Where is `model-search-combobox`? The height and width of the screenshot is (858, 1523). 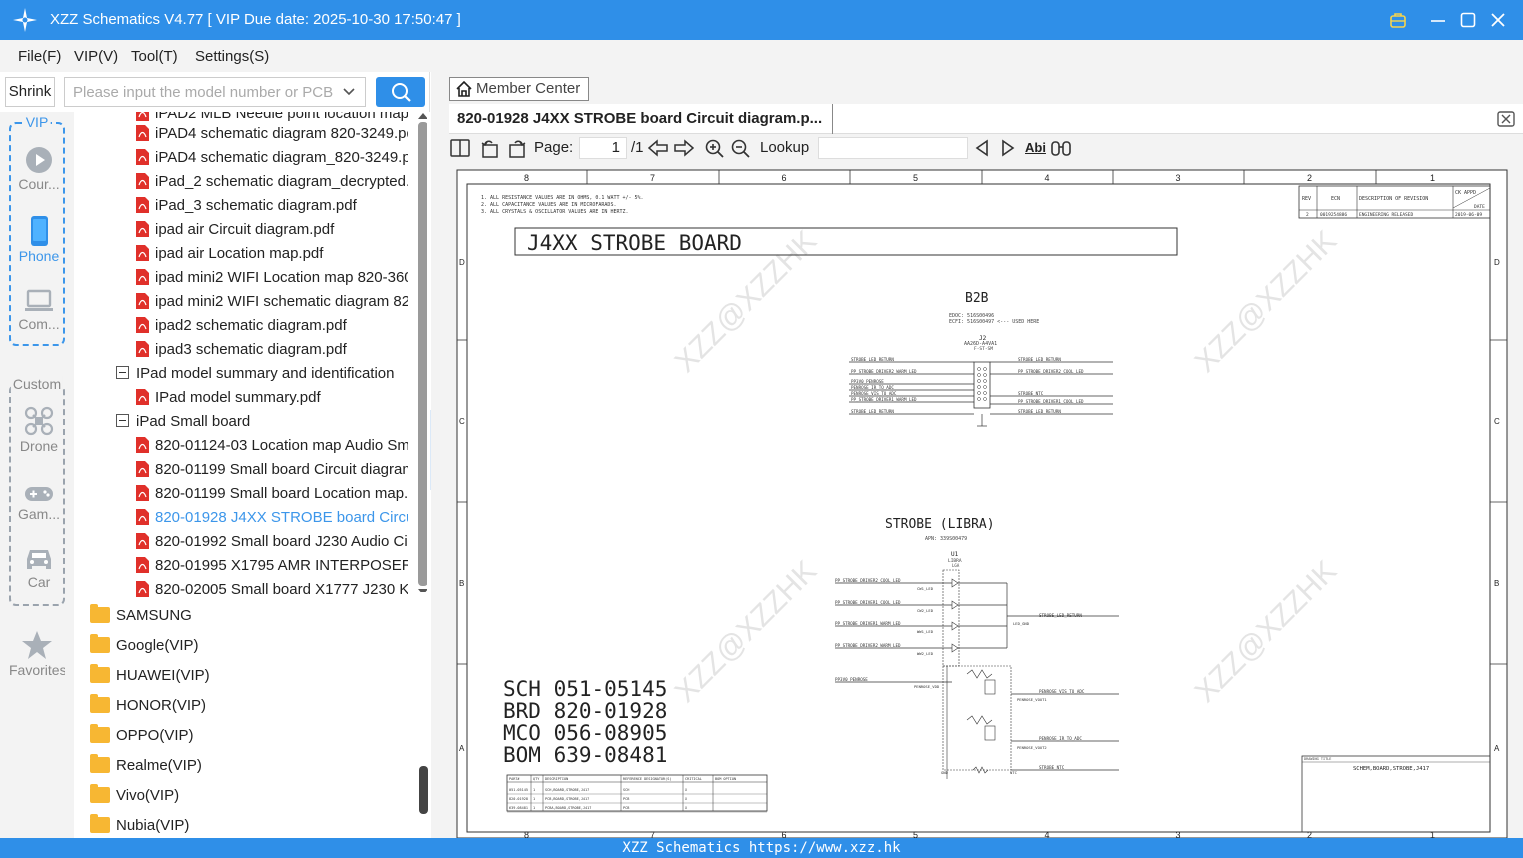
model-search-combobox is located at coordinates (215, 92).